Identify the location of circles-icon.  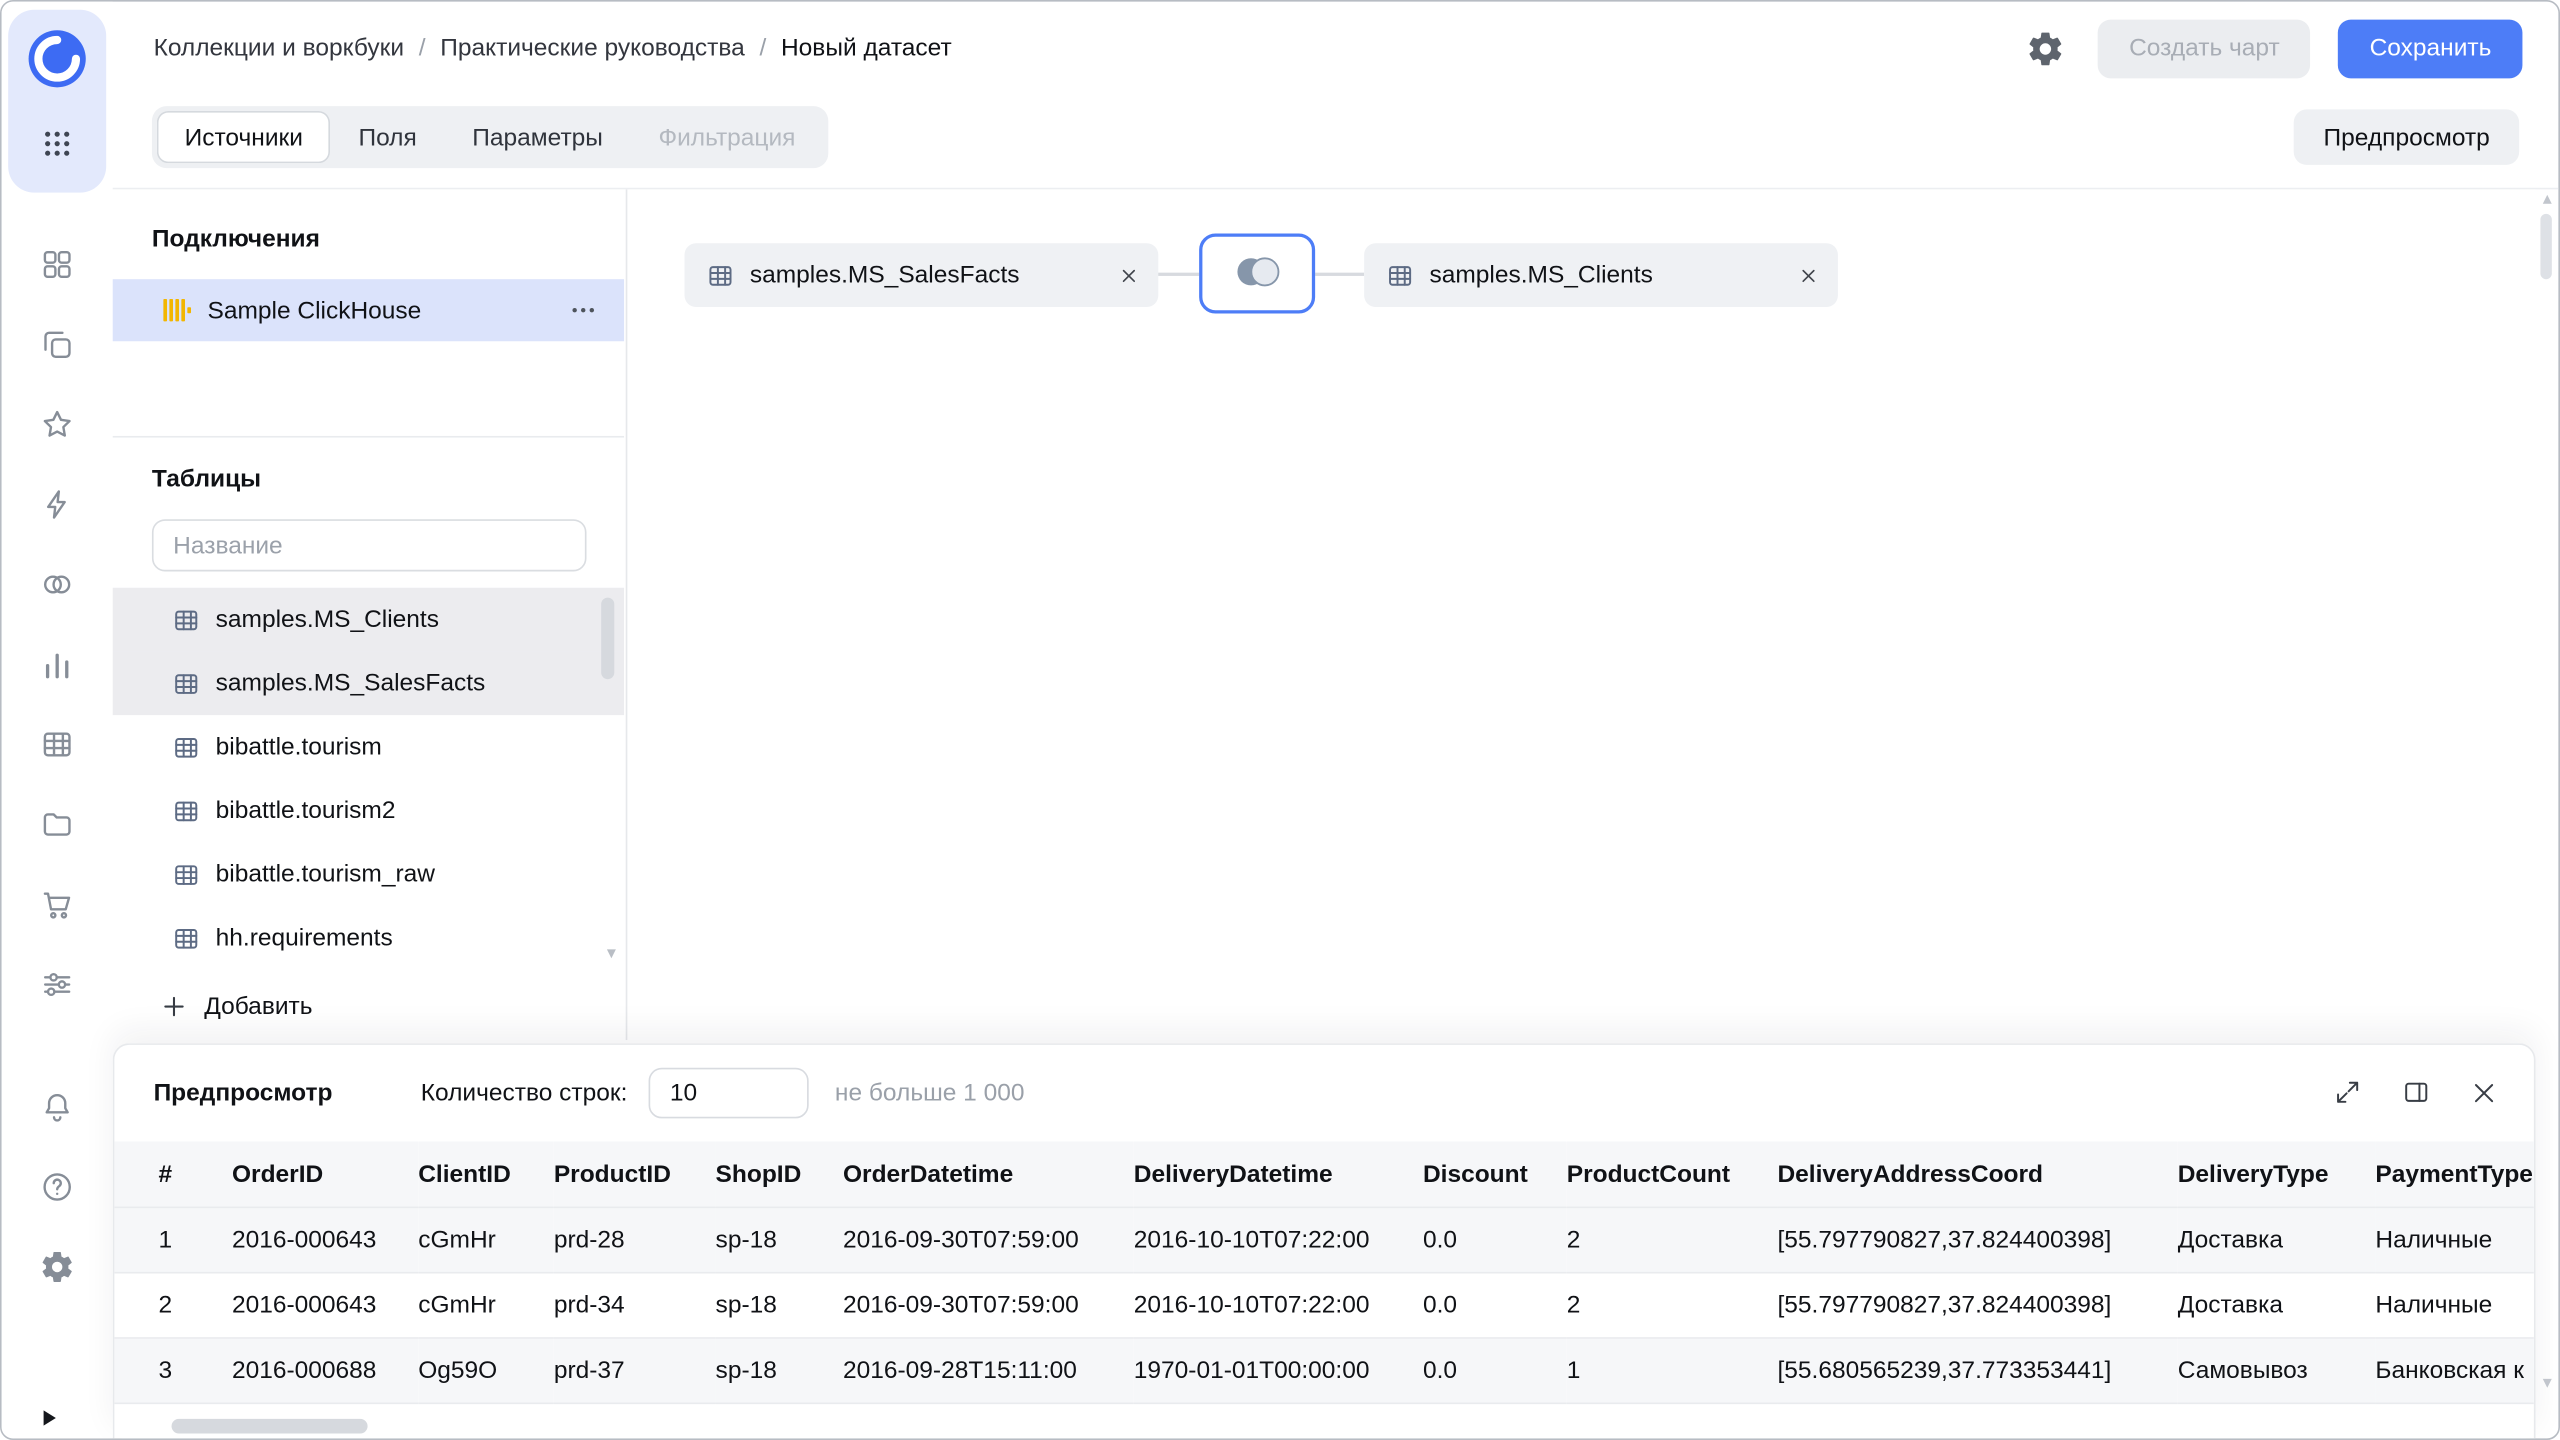
(57, 584).